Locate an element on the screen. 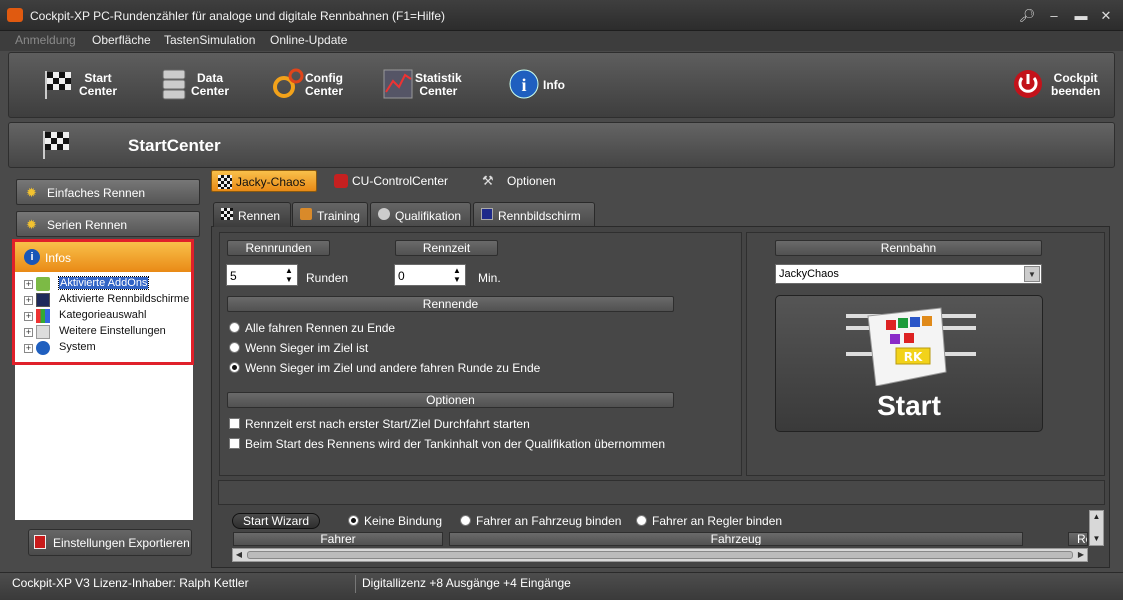 This screenshot has width=1123, height=600. stars-icon: ✹ is located at coordinates (31, 224).